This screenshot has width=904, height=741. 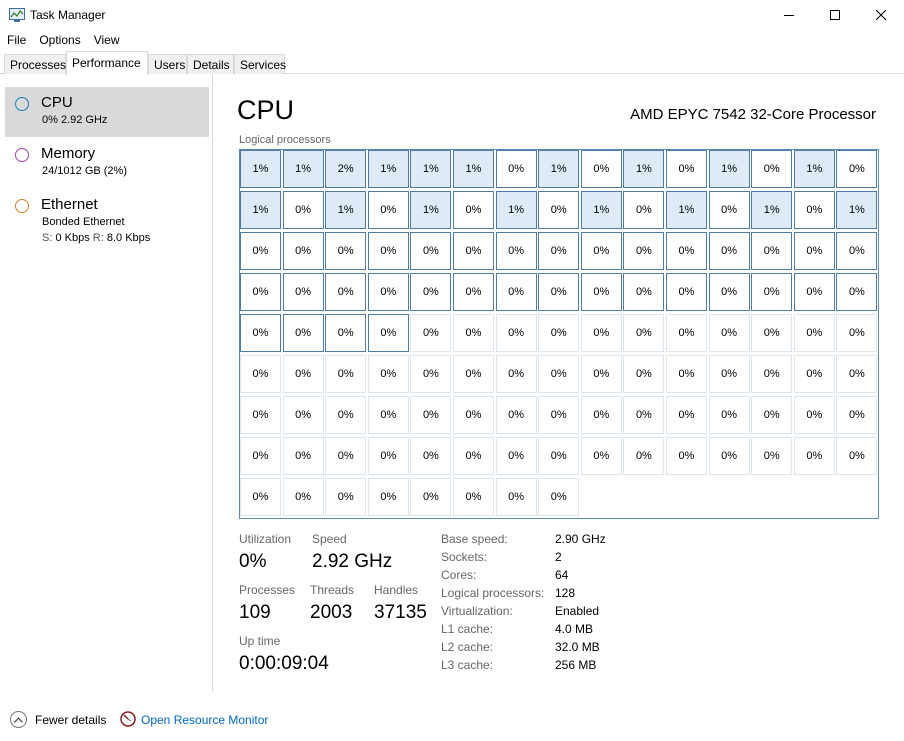 What do you see at coordinates (789, 15) in the screenshot?
I see `minimize-button` at bounding box center [789, 15].